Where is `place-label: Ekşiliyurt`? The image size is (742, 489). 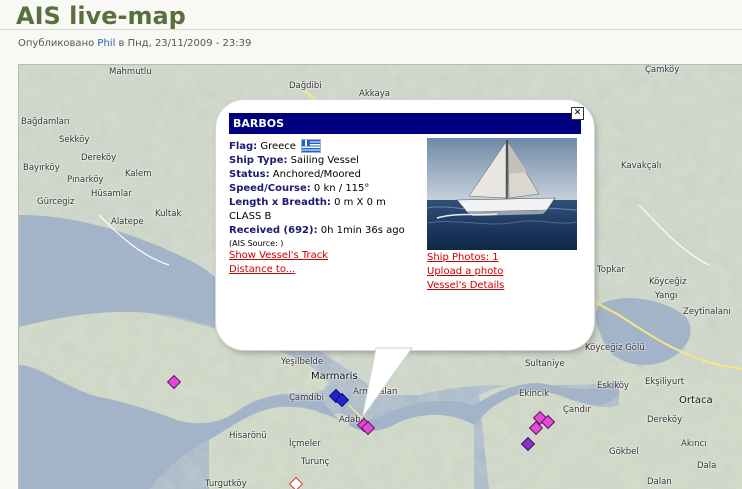 place-label: Ekşiliyurt is located at coordinates (665, 382).